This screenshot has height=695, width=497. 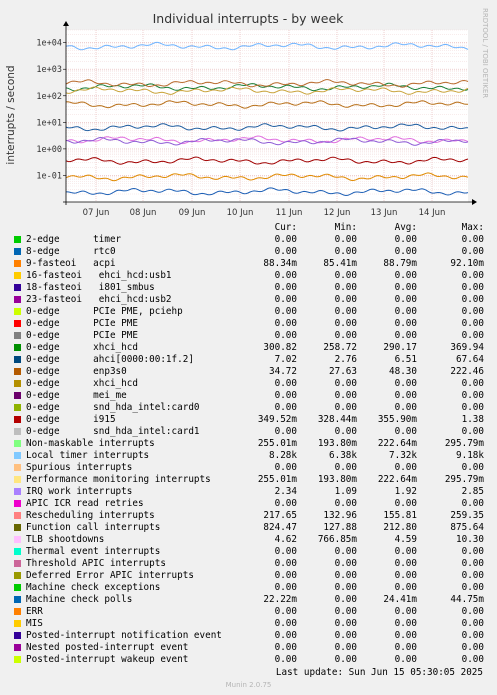 I want to click on legend-label: 16-fasteoi ehci_hcd:usb1, so click(x=99, y=275).